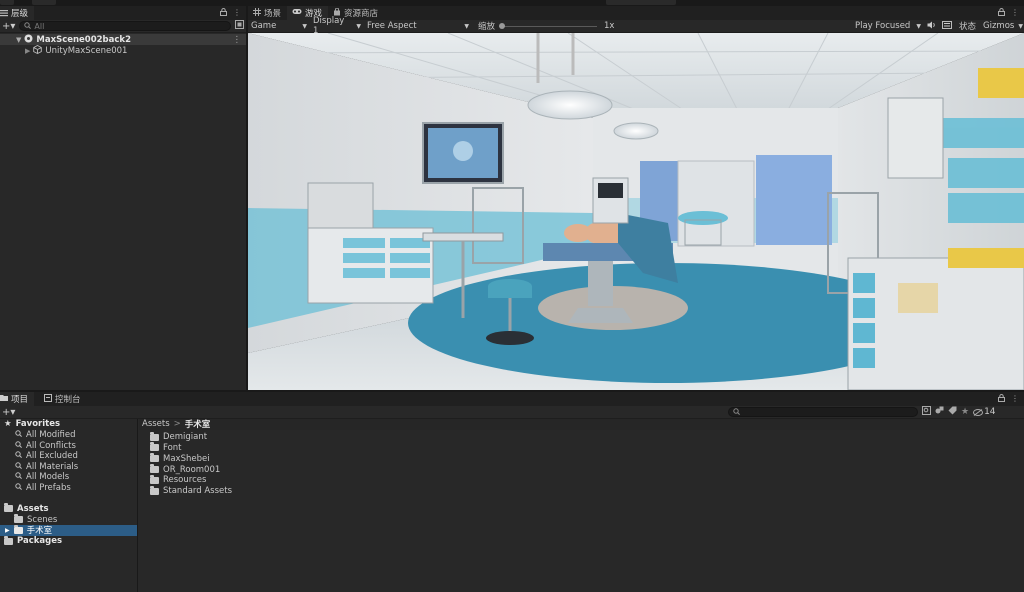  What do you see at coordinates (641, 2) in the screenshot?
I see `top-strip-block` at bounding box center [641, 2].